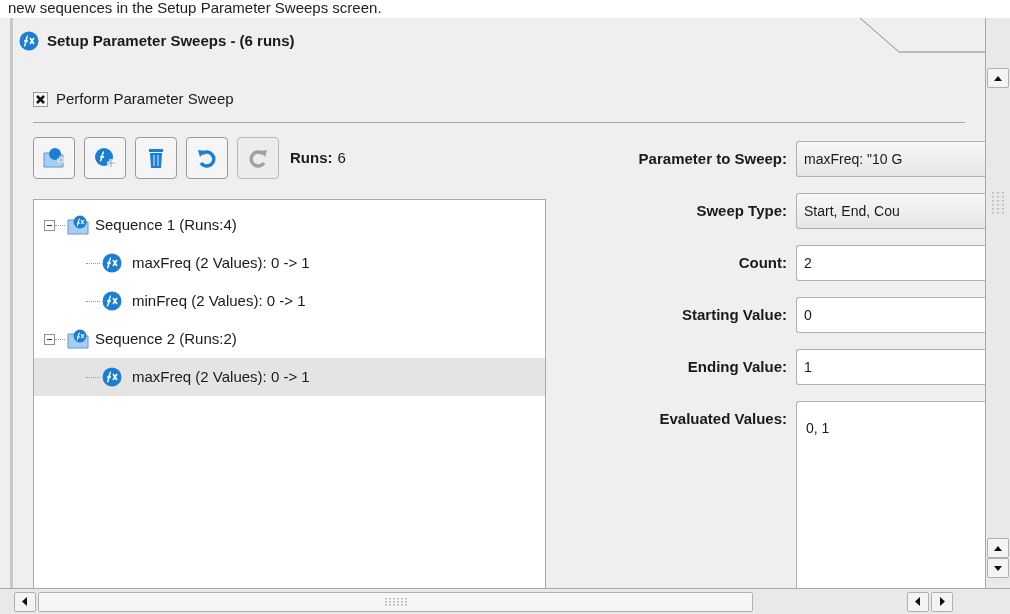 This screenshot has width=1010, height=614. I want to click on input-field: 1, so click(890, 367).